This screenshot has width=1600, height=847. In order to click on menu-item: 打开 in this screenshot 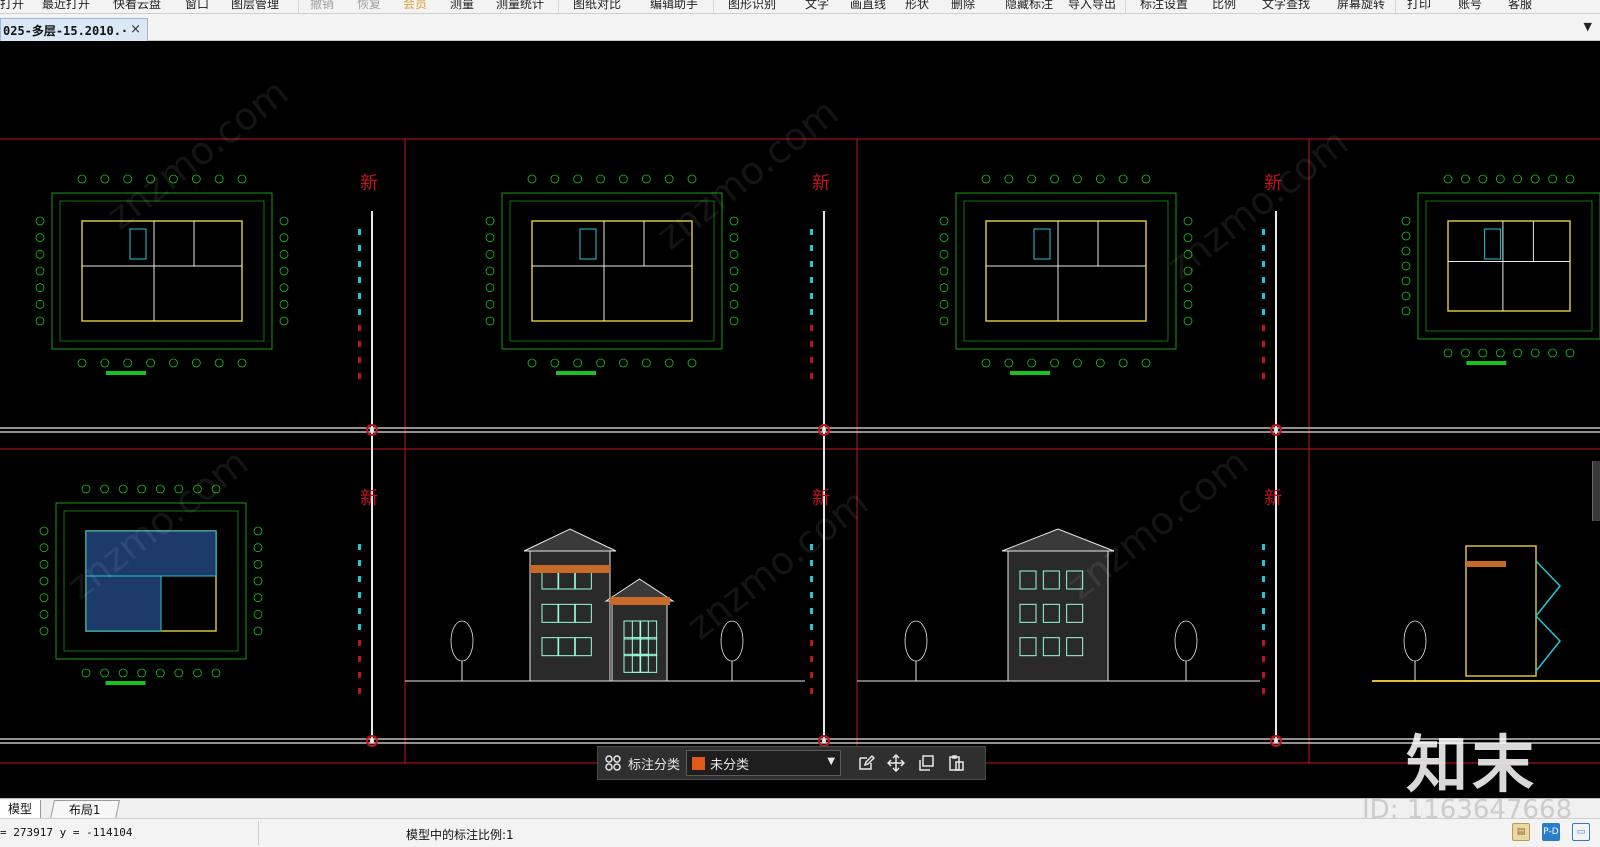, I will do `click(12, 6)`.